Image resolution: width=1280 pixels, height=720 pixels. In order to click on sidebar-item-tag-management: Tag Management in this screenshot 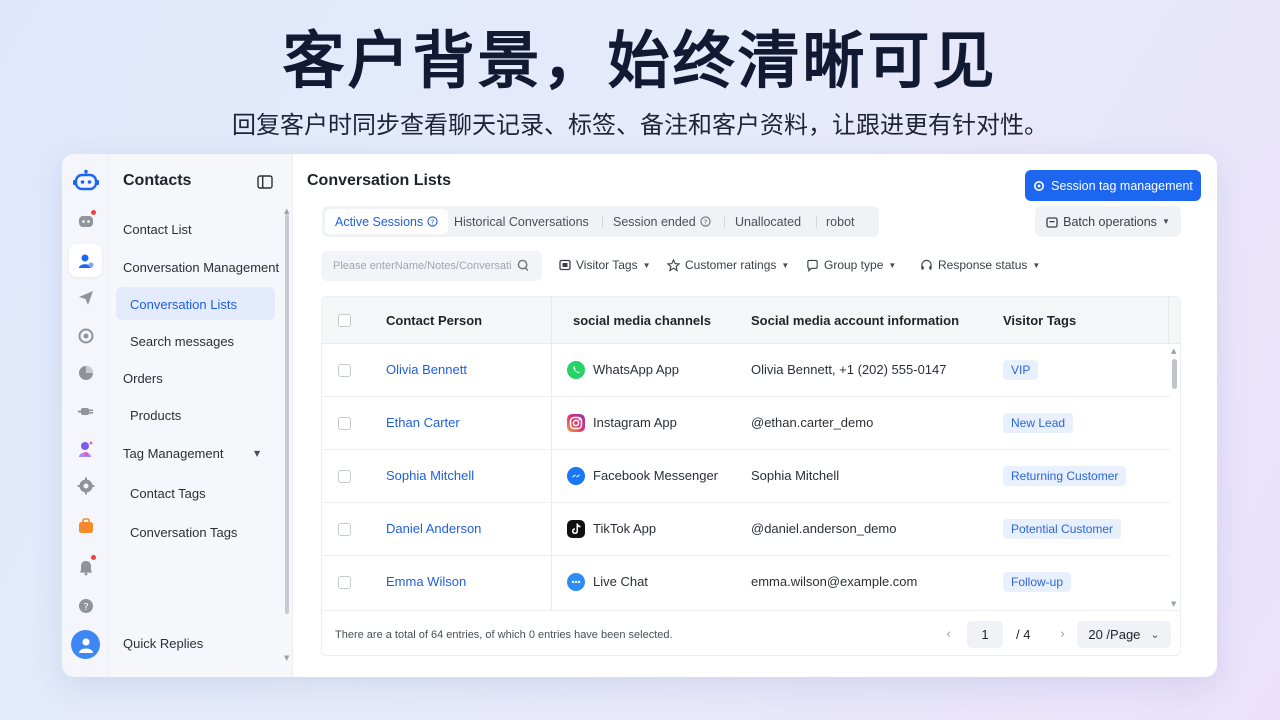, I will do `click(173, 453)`.